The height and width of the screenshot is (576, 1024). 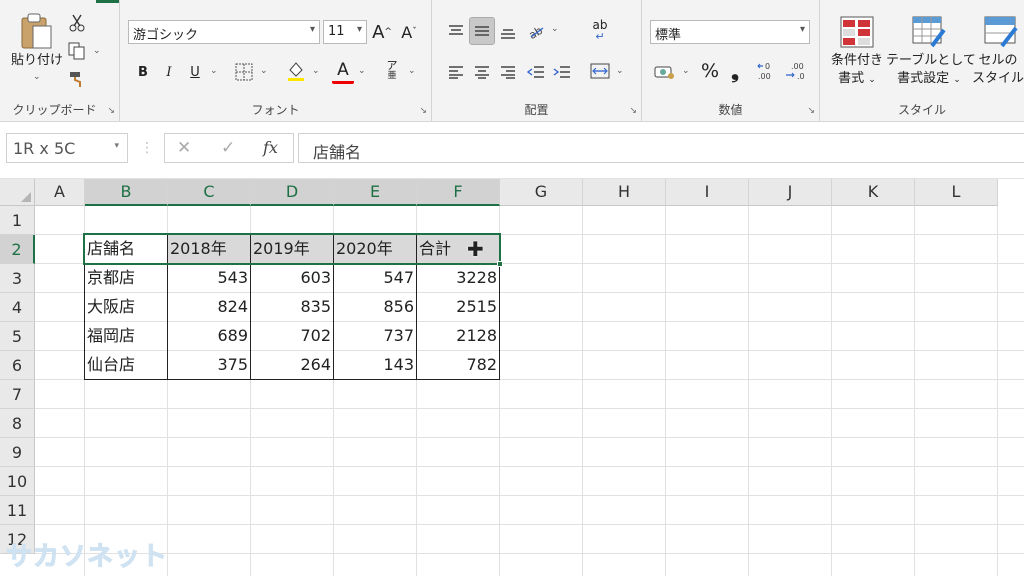 What do you see at coordinates (126, 307) in the screenshot?
I see `table-cell: 大阪店` at bounding box center [126, 307].